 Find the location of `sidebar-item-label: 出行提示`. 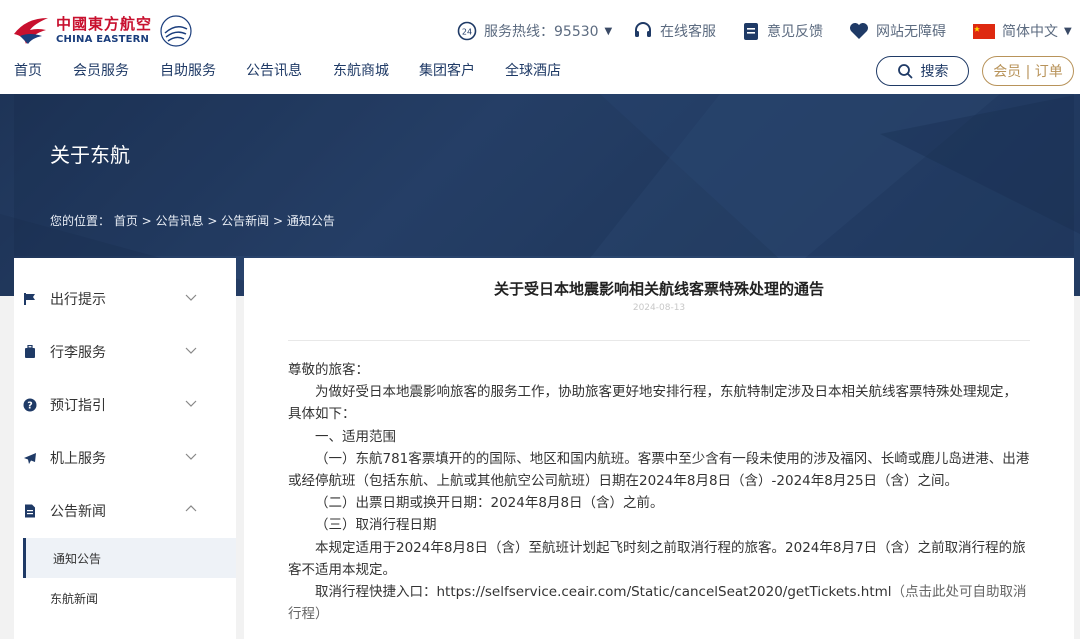

sidebar-item-label: 出行提示 is located at coordinates (78, 300).